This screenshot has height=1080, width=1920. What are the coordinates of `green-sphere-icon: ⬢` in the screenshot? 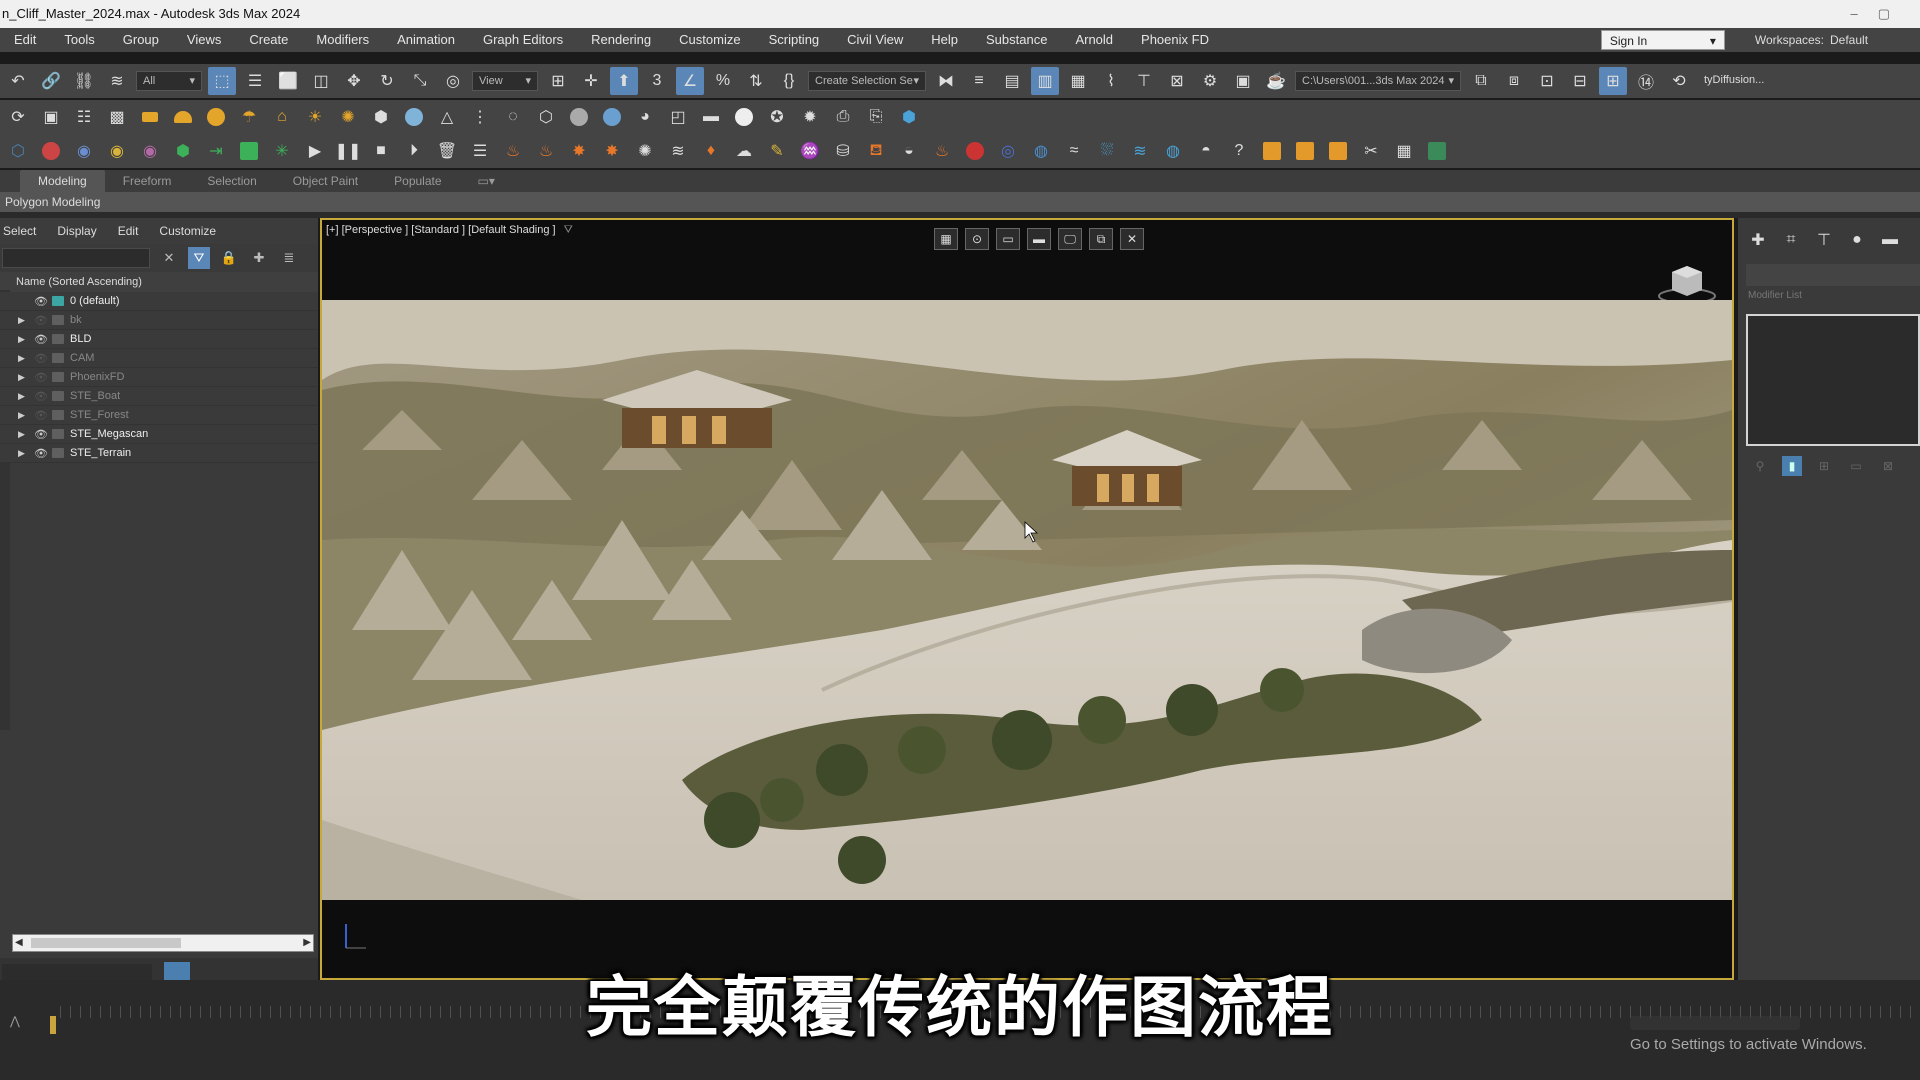 It's located at (183, 151).